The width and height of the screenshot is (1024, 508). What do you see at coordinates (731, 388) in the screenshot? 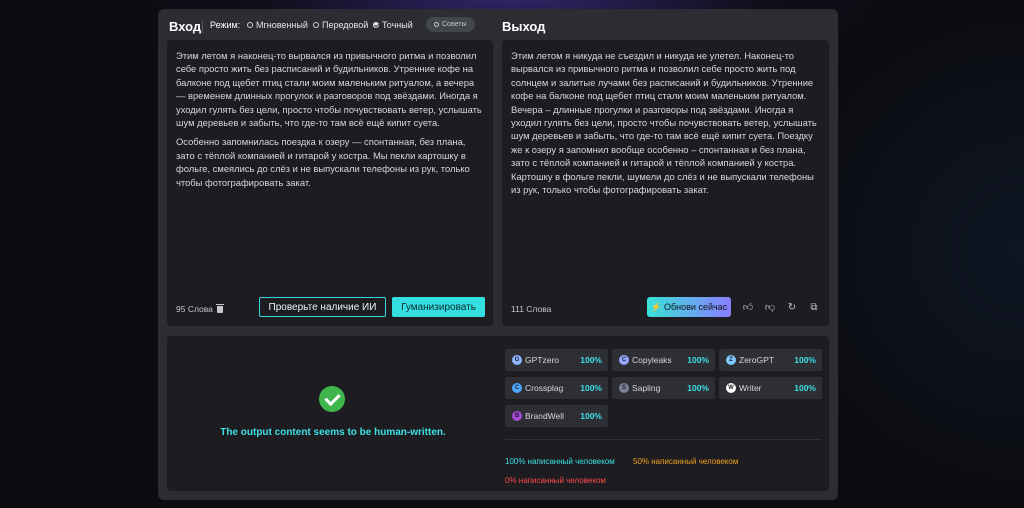
I see `writer-icon: W` at bounding box center [731, 388].